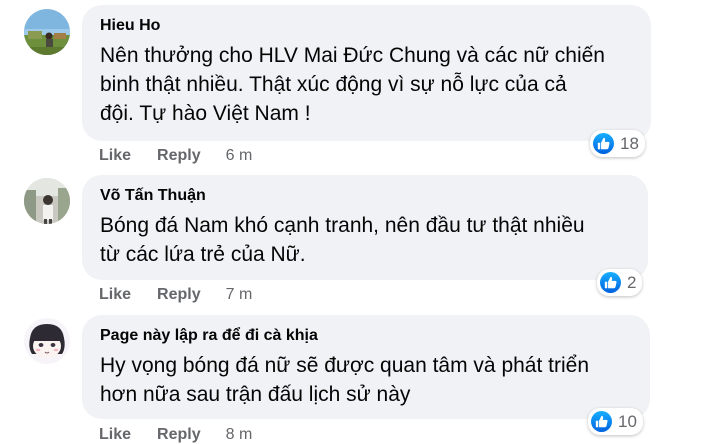  Describe the element at coordinates (239, 156) in the screenshot. I see `comment-timestamp: 6 m` at that location.